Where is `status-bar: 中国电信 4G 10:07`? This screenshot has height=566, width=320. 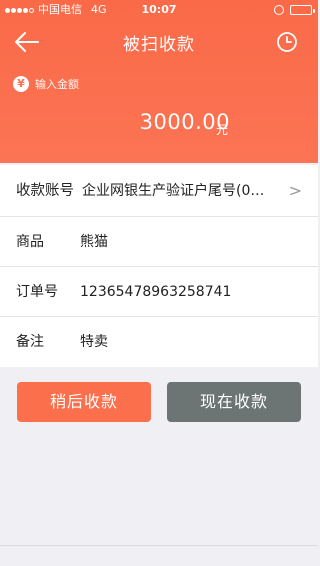
status-bar: 中国电信 4G 10:07 is located at coordinates (159, 10).